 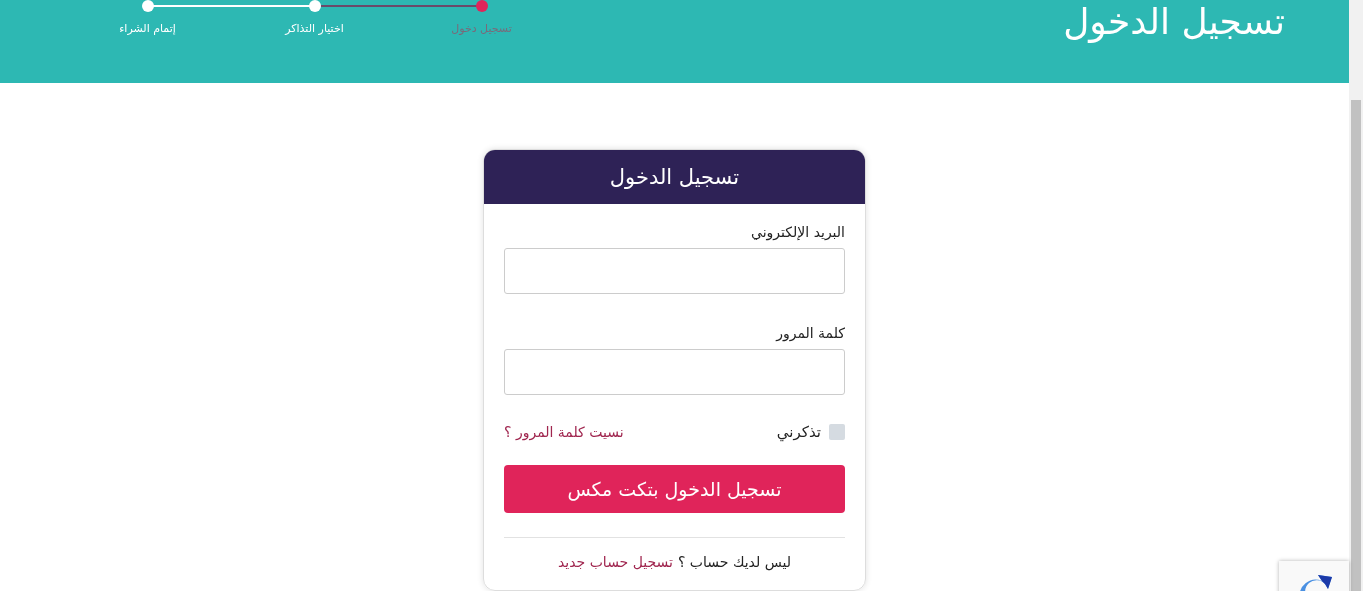 What do you see at coordinates (147, 28) in the screenshot?
I see `step-label: إتمام الشراء` at bounding box center [147, 28].